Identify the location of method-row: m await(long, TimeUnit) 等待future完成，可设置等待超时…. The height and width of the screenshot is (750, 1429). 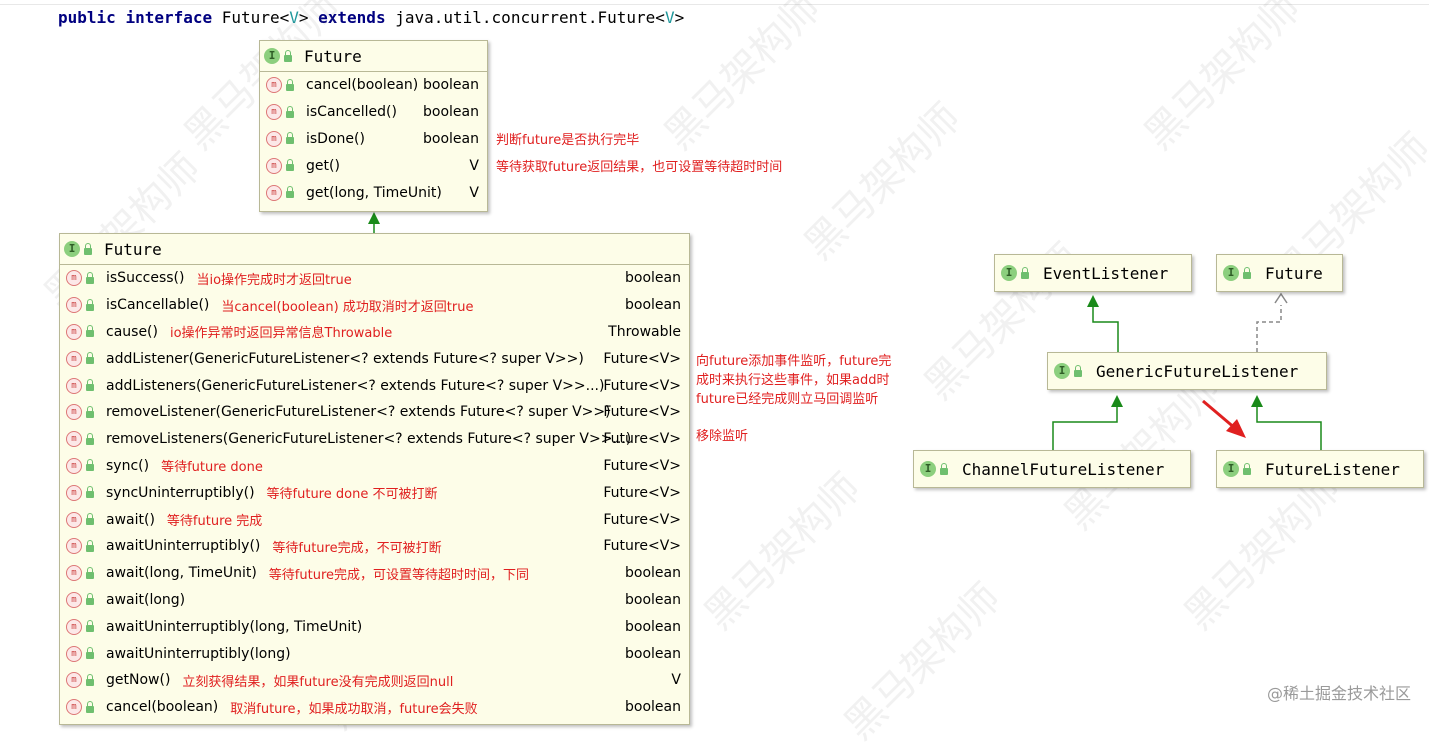
(374, 573).